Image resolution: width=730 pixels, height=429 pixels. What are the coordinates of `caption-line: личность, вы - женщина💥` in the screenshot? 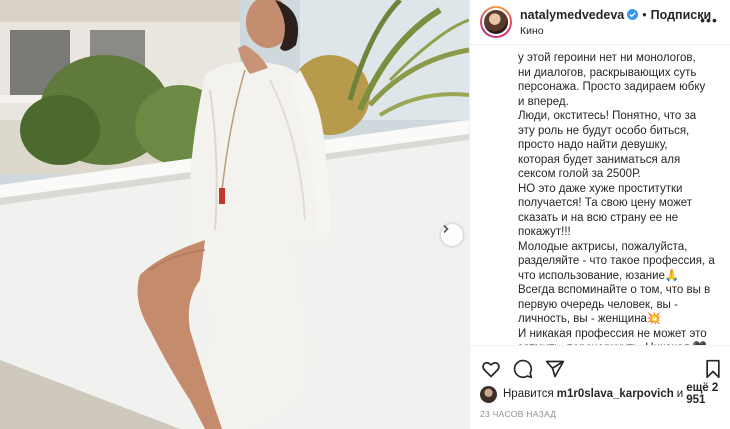 It's located at (590, 319).